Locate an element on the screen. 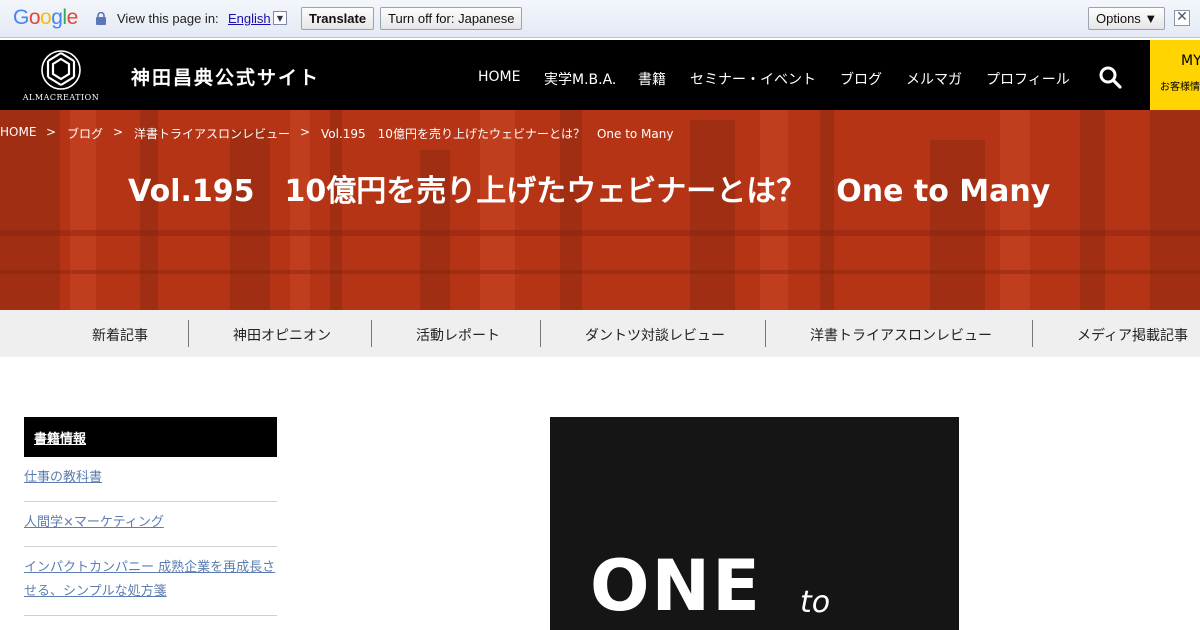  search-icon is located at coordinates (1110, 77).